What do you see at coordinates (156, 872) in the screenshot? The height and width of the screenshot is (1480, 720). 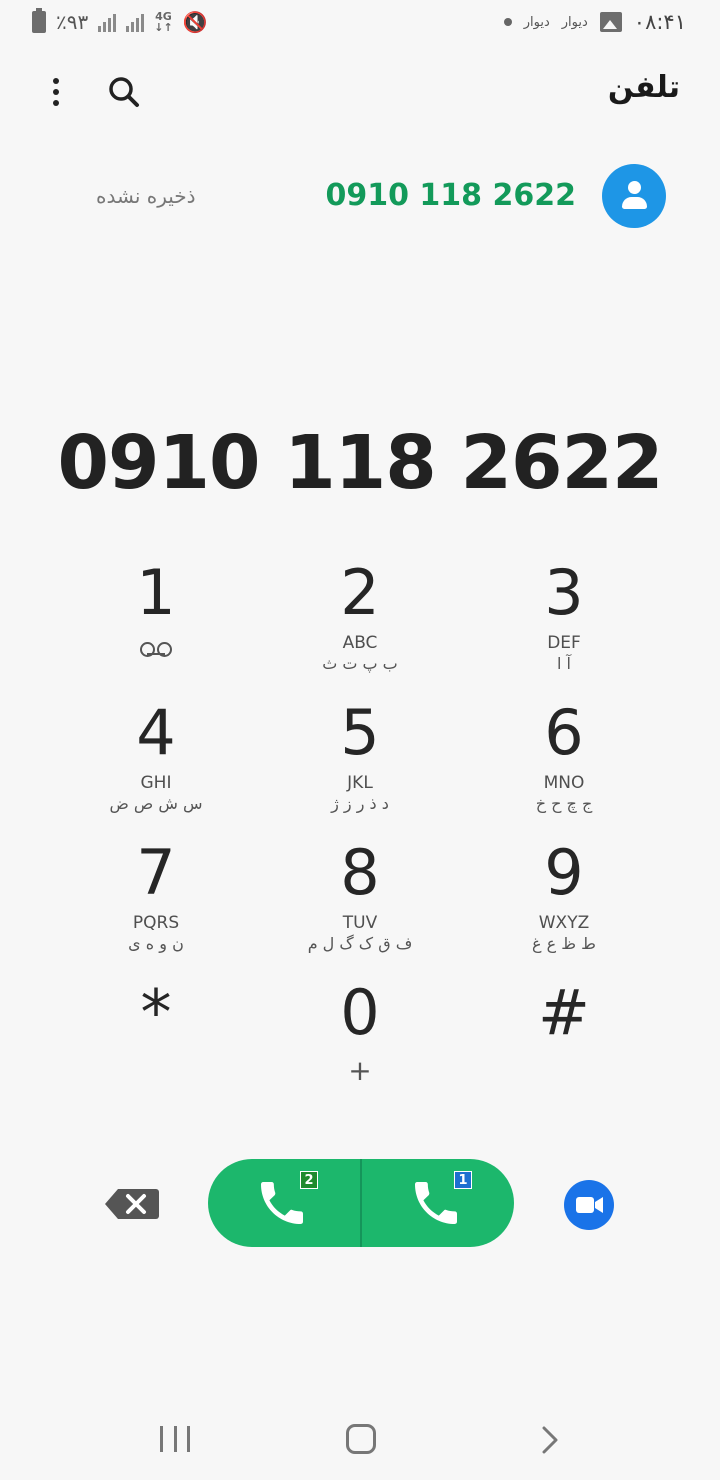 I see `key-digit: 7` at bounding box center [156, 872].